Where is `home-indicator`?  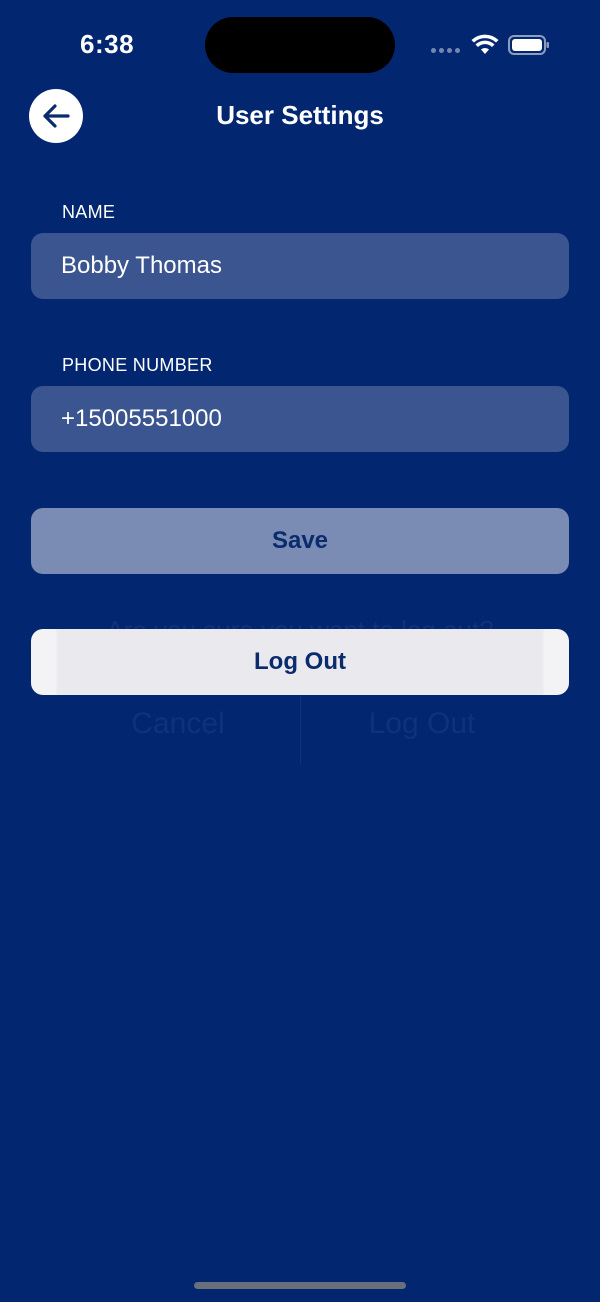
home-indicator is located at coordinates (300, 1285).